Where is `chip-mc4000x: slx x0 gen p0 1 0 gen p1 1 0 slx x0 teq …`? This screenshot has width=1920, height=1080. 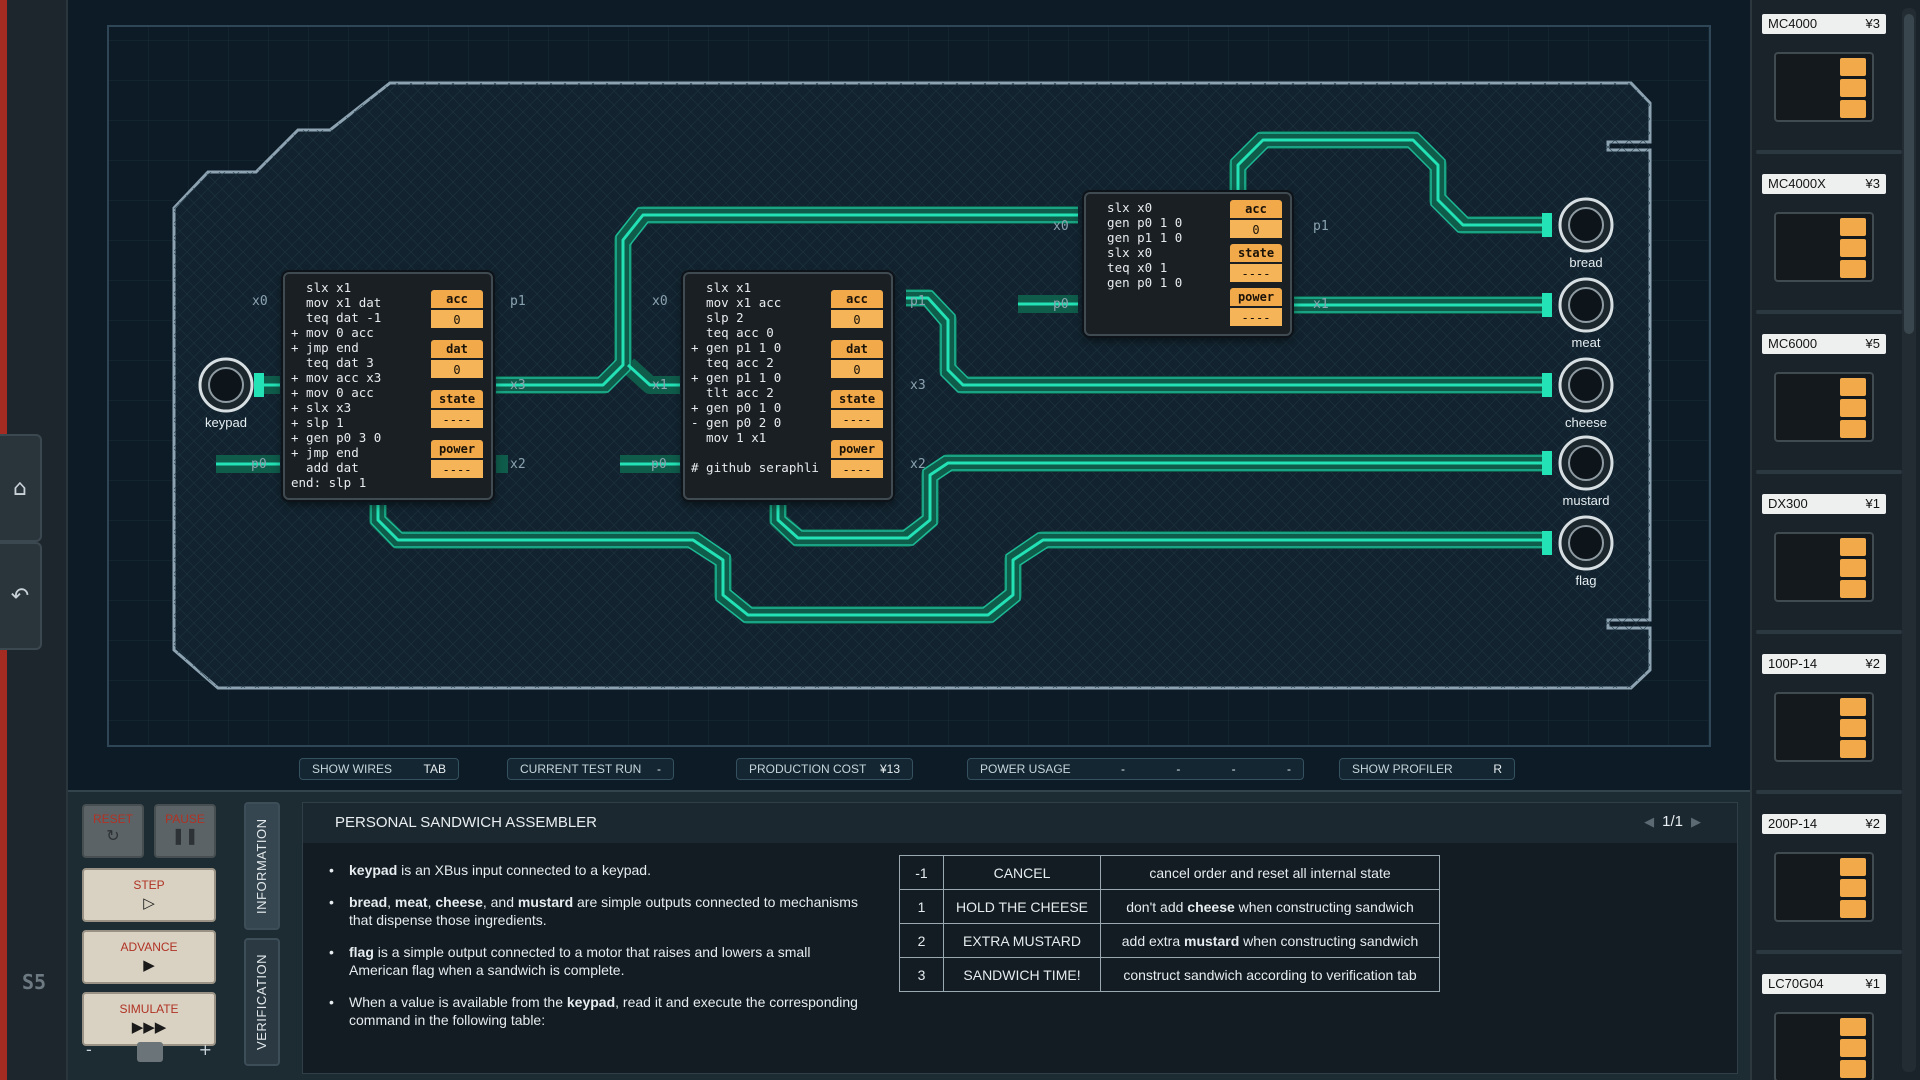 chip-mc4000x: slx x0 gen p0 1 0 gen p1 1 0 slx x0 teq … is located at coordinates (1188, 264).